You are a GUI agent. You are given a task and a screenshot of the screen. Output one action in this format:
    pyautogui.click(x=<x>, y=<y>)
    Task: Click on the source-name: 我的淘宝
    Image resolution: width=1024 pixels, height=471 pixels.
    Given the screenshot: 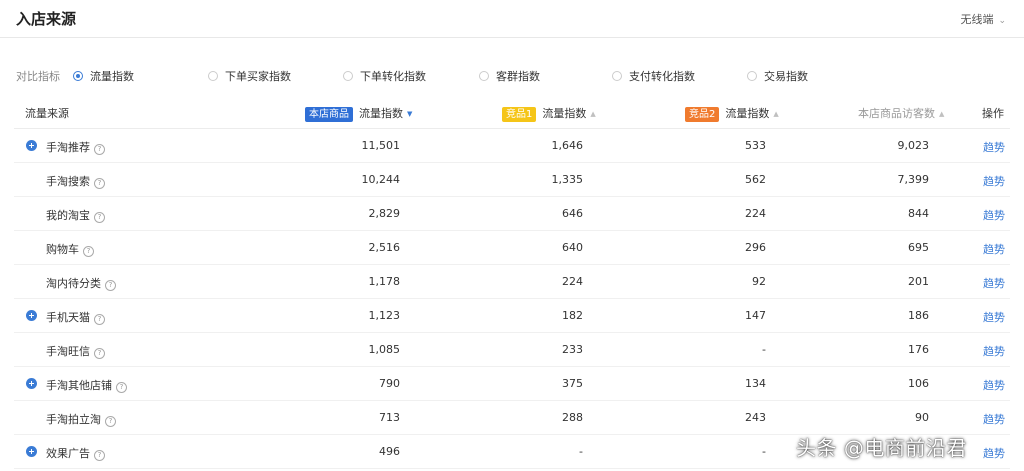 What is the action you would take?
    pyautogui.click(x=68, y=215)
    